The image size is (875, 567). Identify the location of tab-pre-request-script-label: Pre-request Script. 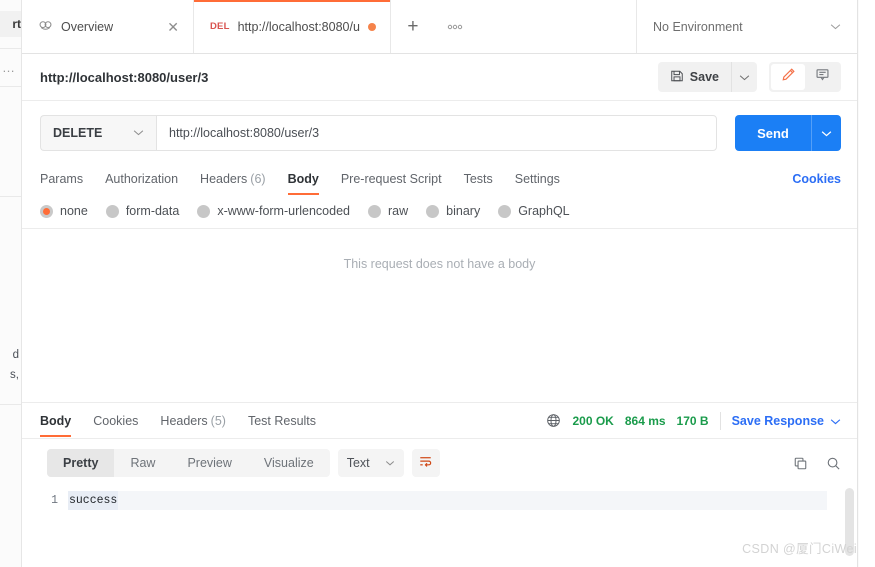
(391, 179).